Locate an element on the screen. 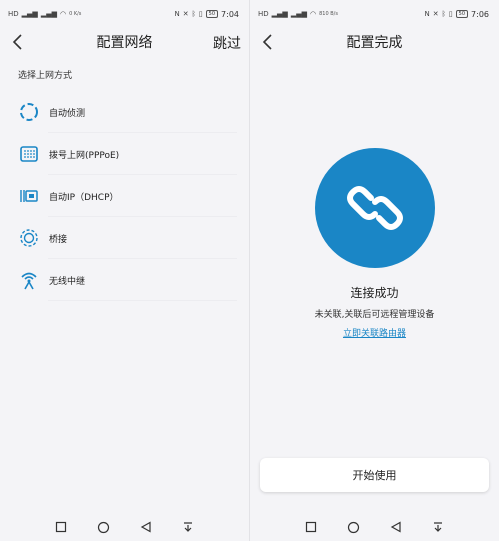 This screenshot has height=541, width=499. status-bar: HD ▂▄▆ ▂▄▆ ◠ 810 B/s N ✕ ᛒ ▯ 50 7:06 is located at coordinates (374, 14).